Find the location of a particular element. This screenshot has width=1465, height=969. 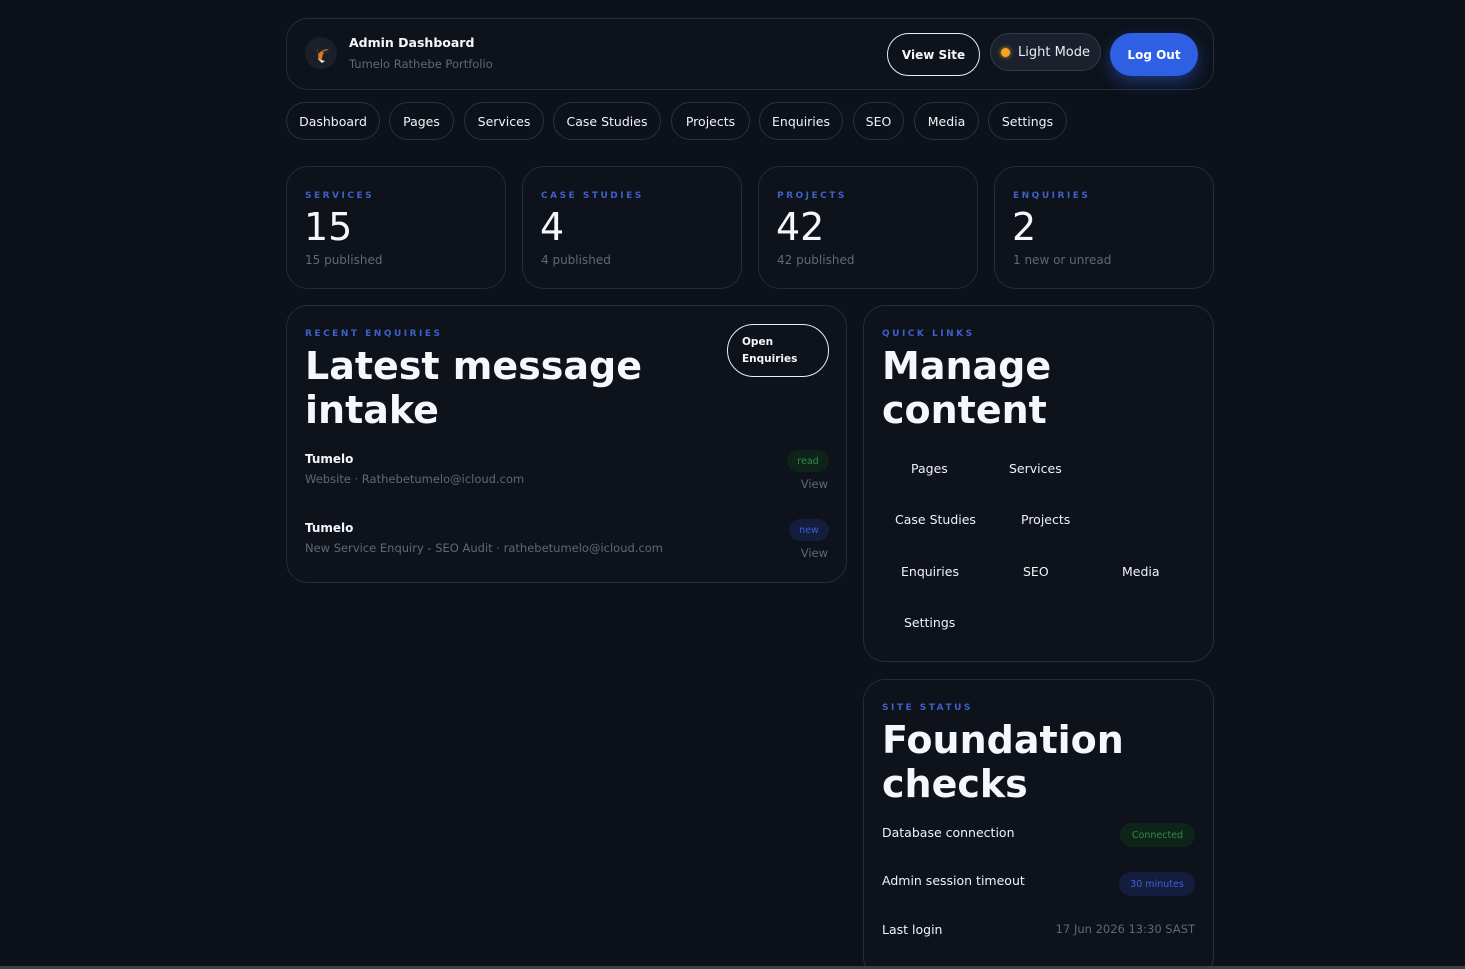

nav-media: Media is located at coordinates (946, 121).